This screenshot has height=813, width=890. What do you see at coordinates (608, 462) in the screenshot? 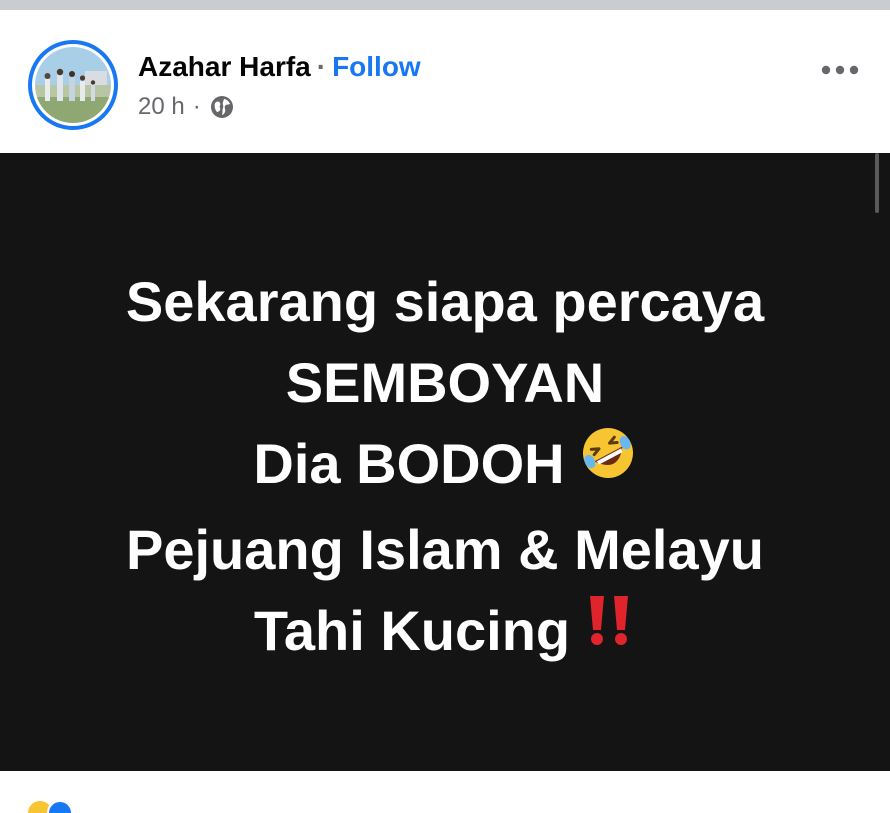
I see `rolling-laughing-emoji-icon` at bounding box center [608, 462].